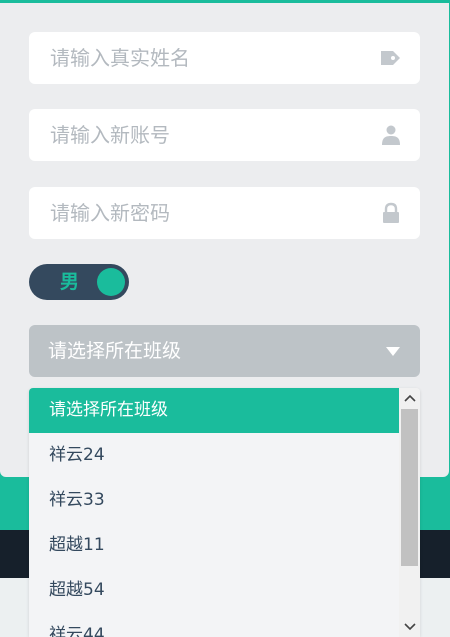 This screenshot has width=450, height=637. I want to click on scrollbar-thumb, so click(409, 487).